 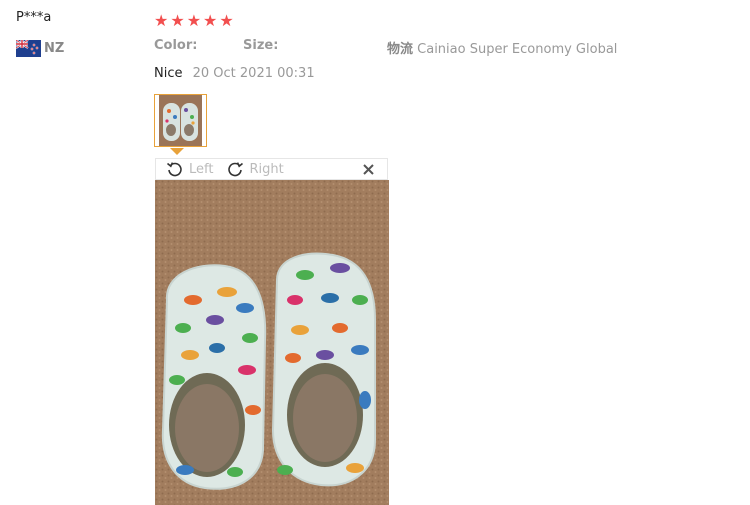 What do you see at coordinates (261, 45) in the screenshot?
I see `size-label: Size:` at bounding box center [261, 45].